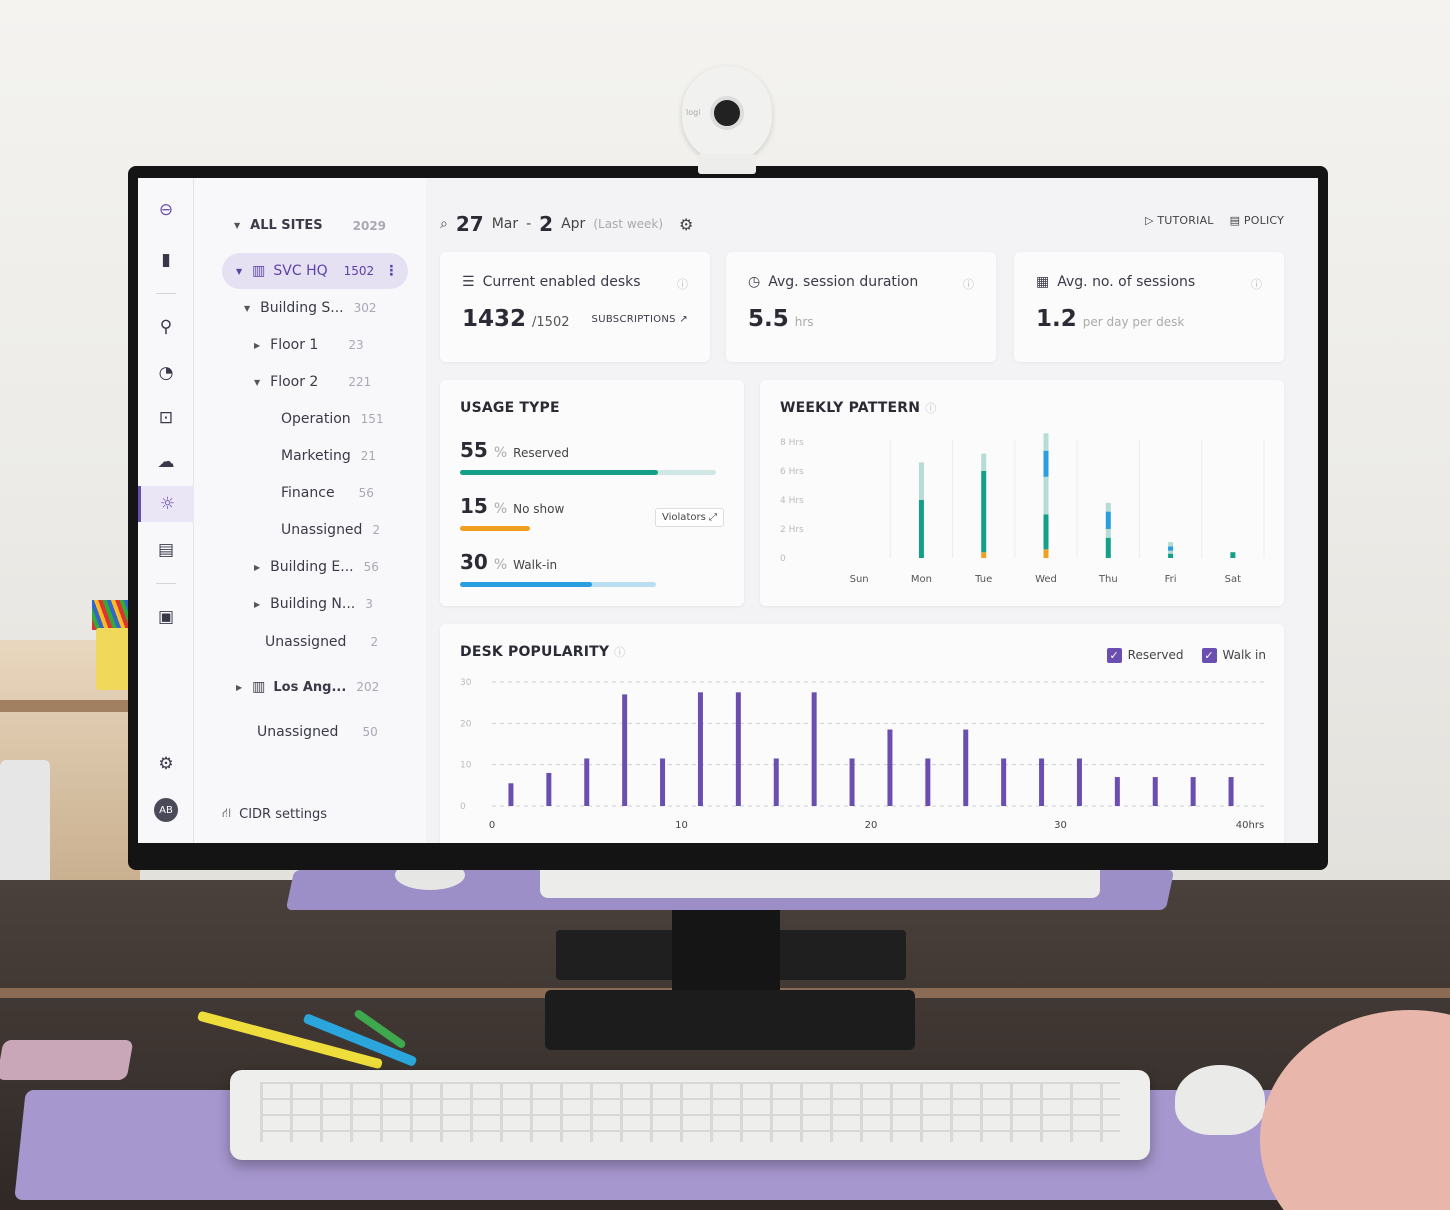  Describe the element at coordinates (1257, 220) in the screenshot. I see `policy-button: ▤ POLICY` at that location.